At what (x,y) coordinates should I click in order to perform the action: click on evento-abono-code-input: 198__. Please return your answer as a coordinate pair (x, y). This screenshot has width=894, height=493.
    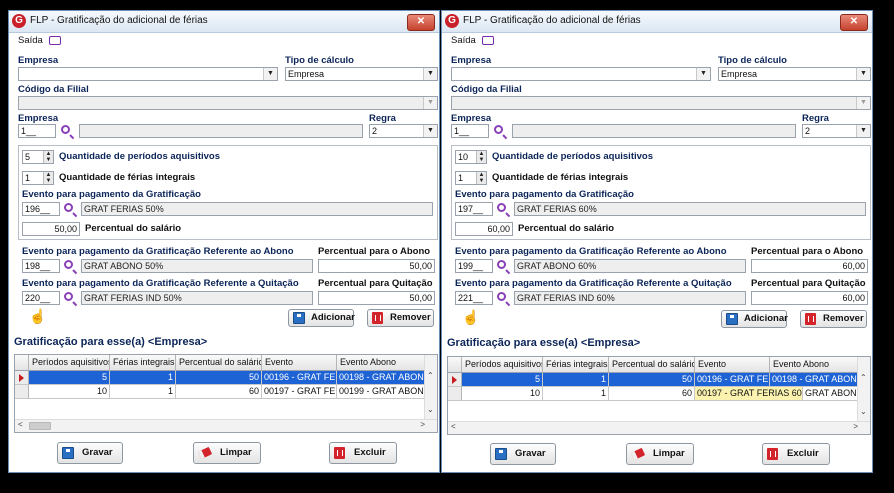
    Looking at the image, I should click on (41, 266).